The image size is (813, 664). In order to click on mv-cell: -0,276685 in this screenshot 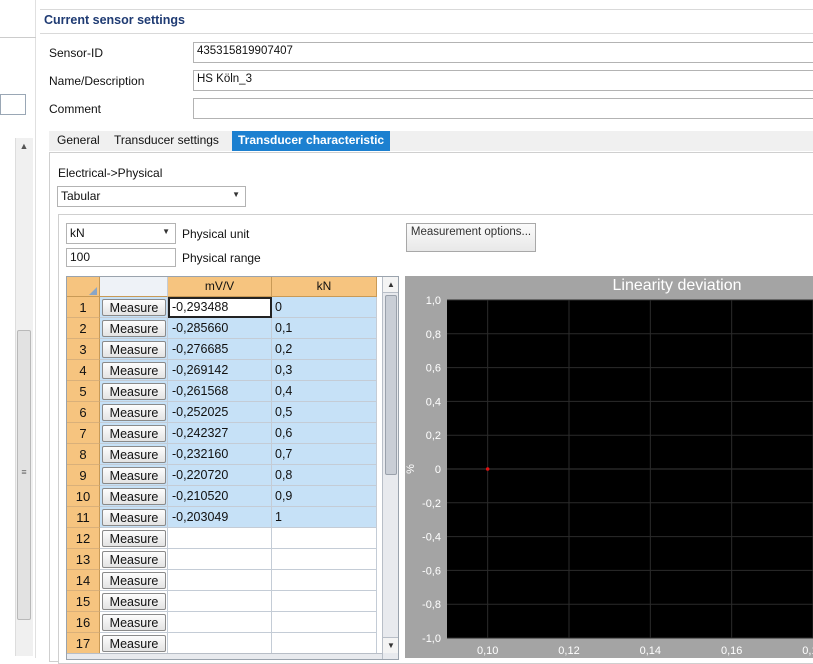, I will do `click(220, 349)`.